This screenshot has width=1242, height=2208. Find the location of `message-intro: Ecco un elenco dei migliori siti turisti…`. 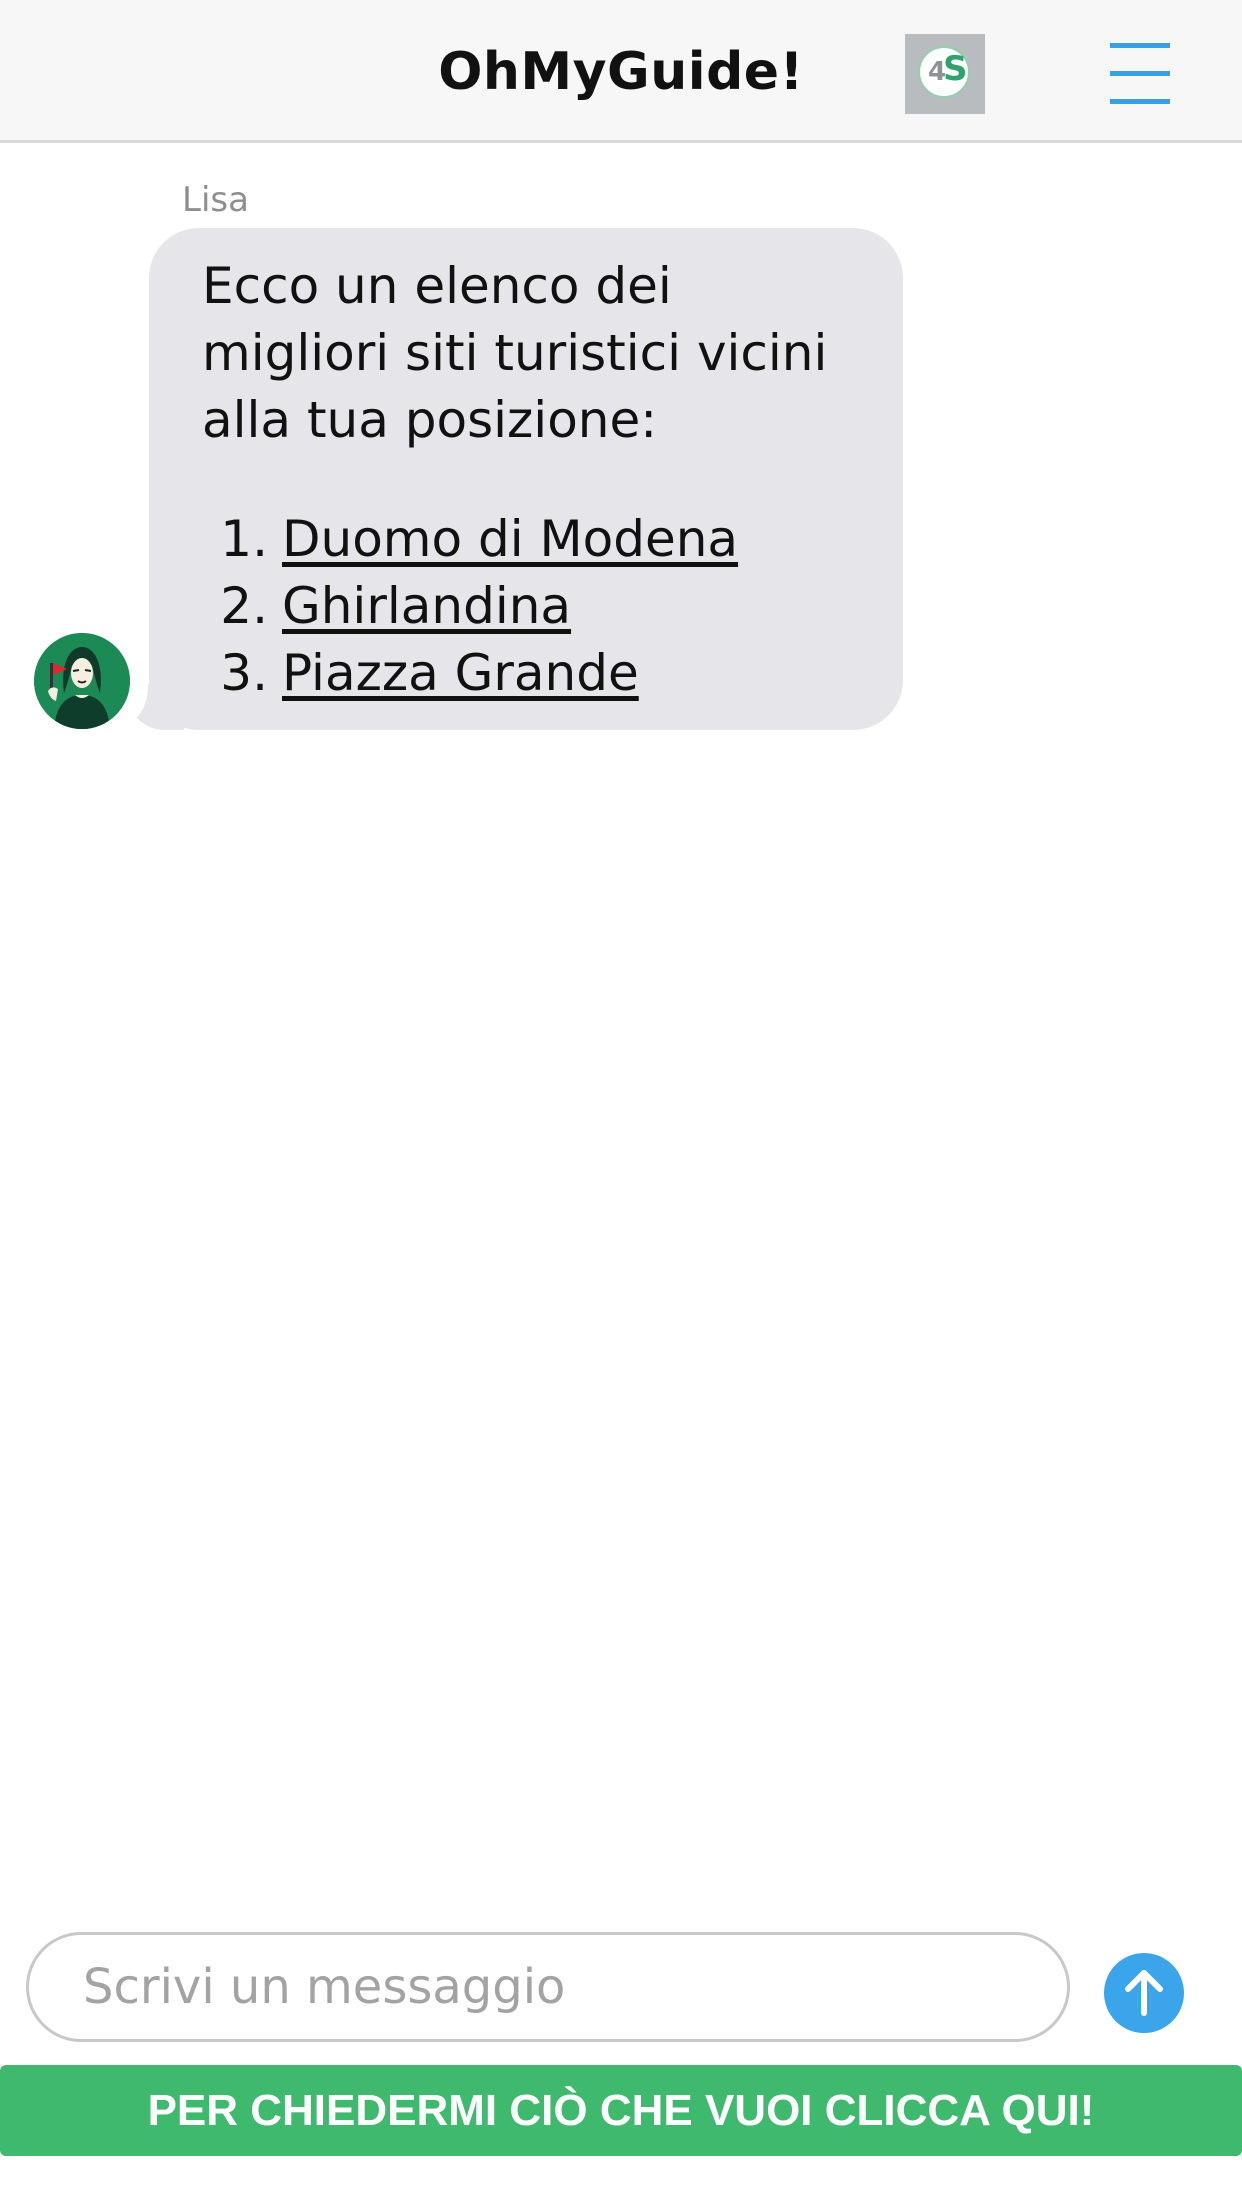

message-intro: Ecco un elenco dei migliori siti turisti… is located at coordinates (515, 353).